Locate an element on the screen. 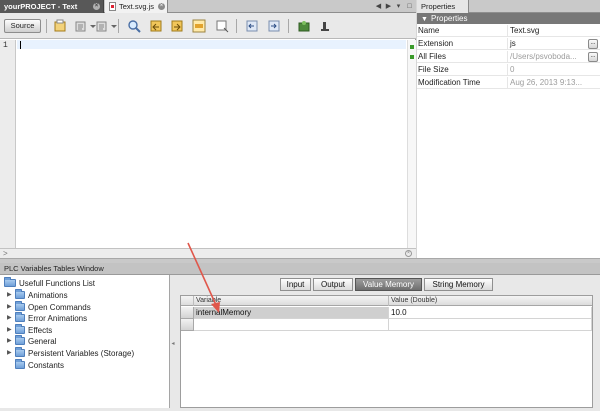 The image size is (600, 411). tab-output: Output is located at coordinates (333, 284).